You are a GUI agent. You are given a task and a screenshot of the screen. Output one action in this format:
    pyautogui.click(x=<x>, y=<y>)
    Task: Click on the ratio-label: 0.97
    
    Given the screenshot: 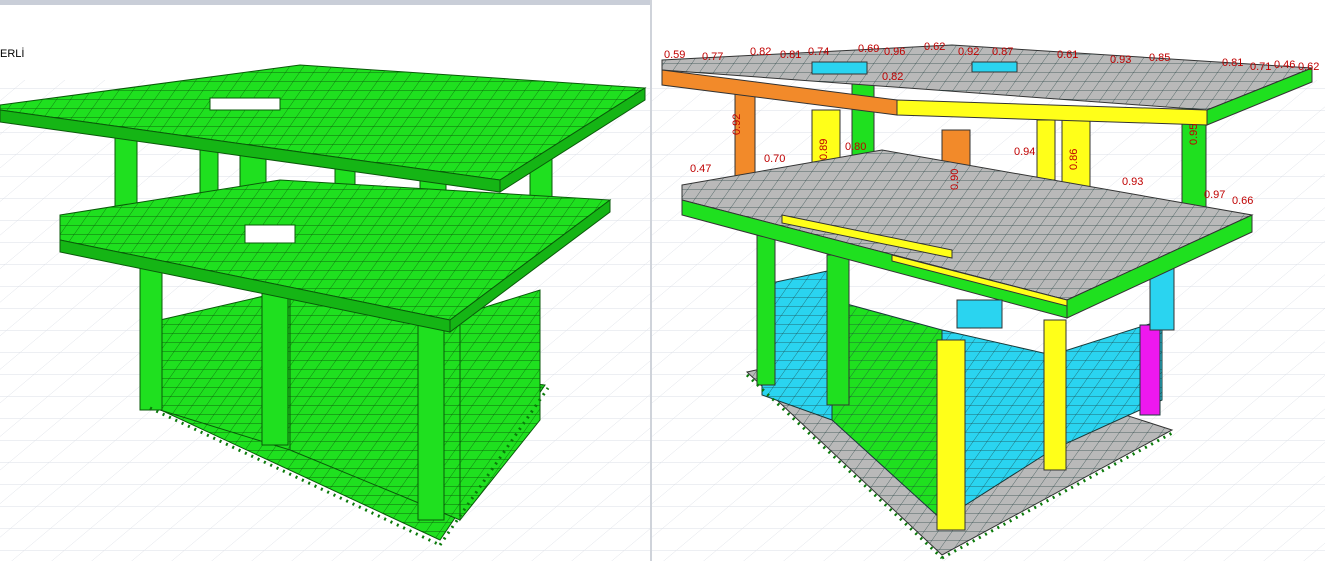 What is the action you would take?
    pyautogui.click(x=1214, y=195)
    